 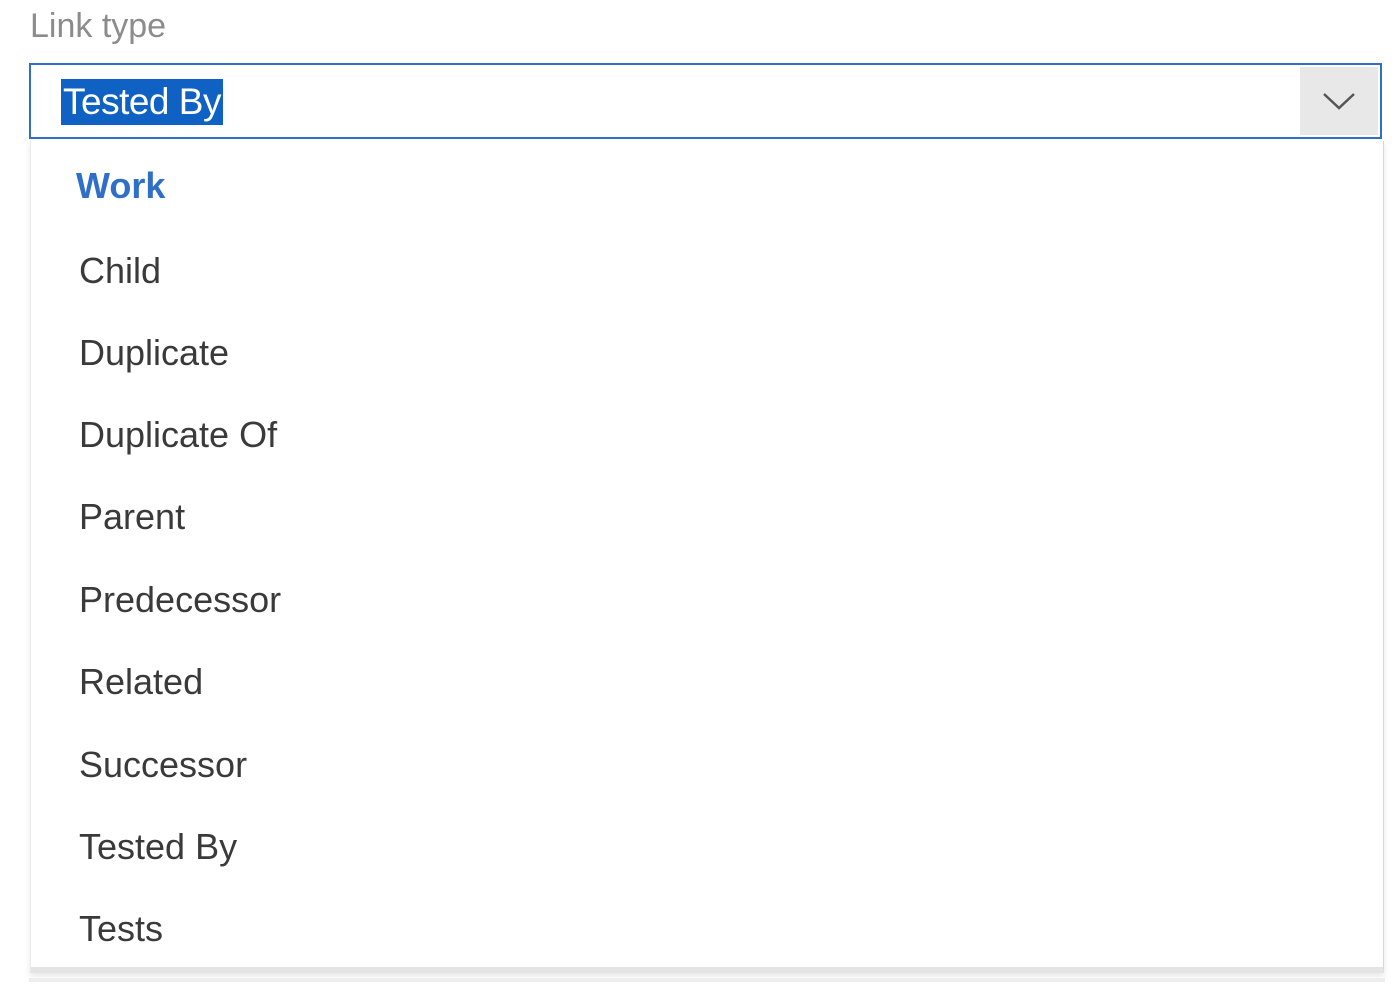 What do you see at coordinates (142, 102) in the screenshot?
I see `link-type-input: Tested By` at bounding box center [142, 102].